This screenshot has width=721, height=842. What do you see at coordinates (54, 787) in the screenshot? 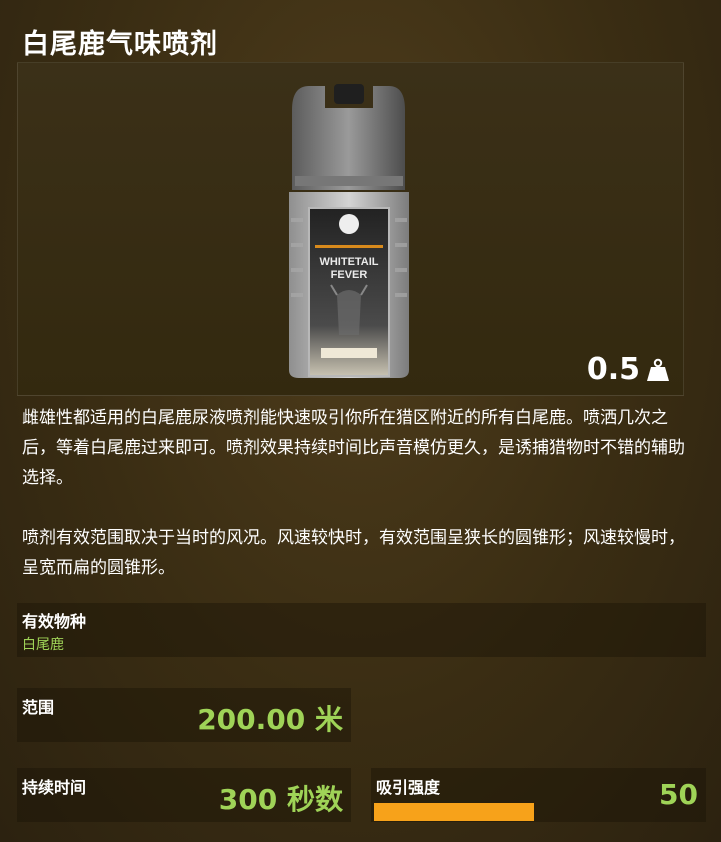
I see `duration-label: 持续时间` at bounding box center [54, 787].